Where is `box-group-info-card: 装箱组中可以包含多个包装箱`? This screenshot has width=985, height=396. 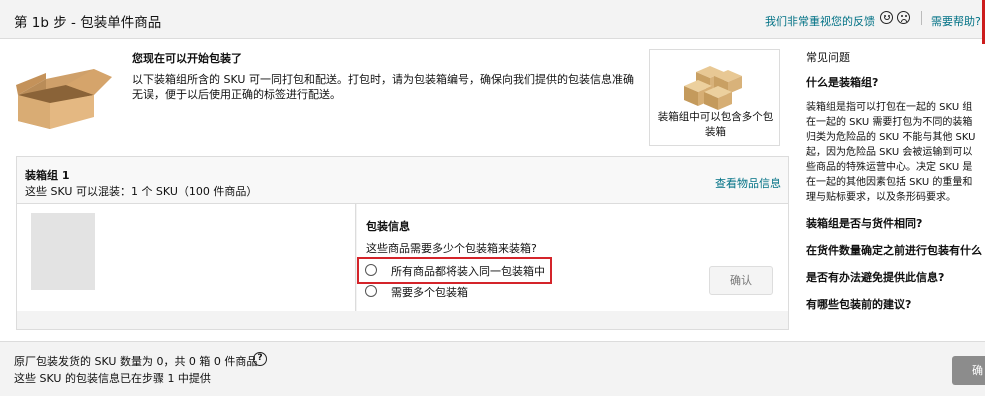
box-group-info-card: 装箱组中可以包含多个包装箱 is located at coordinates (714, 97).